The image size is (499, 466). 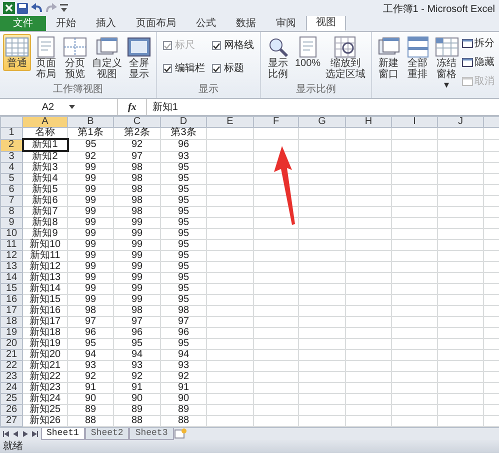 I want to click on column-header: C, so click(x=137, y=122).